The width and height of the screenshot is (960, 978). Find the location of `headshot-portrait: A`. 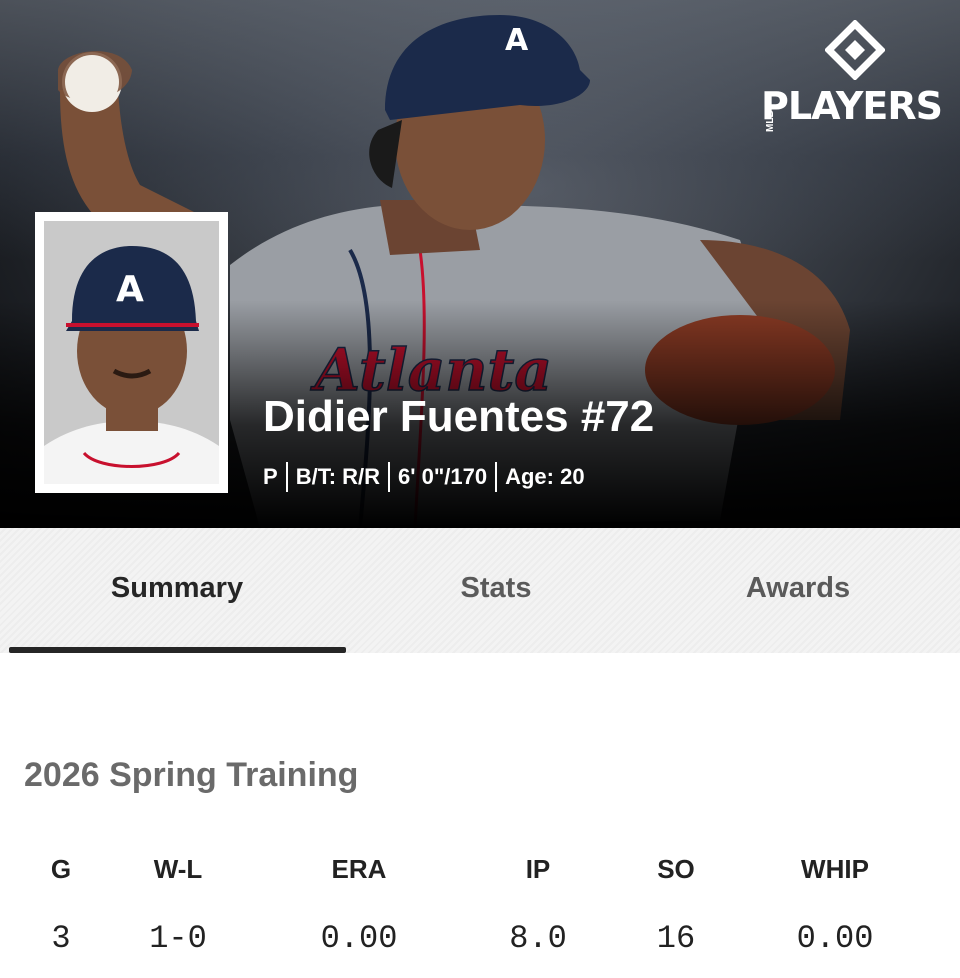

headshot-portrait: A is located at coordinates (131, 352).